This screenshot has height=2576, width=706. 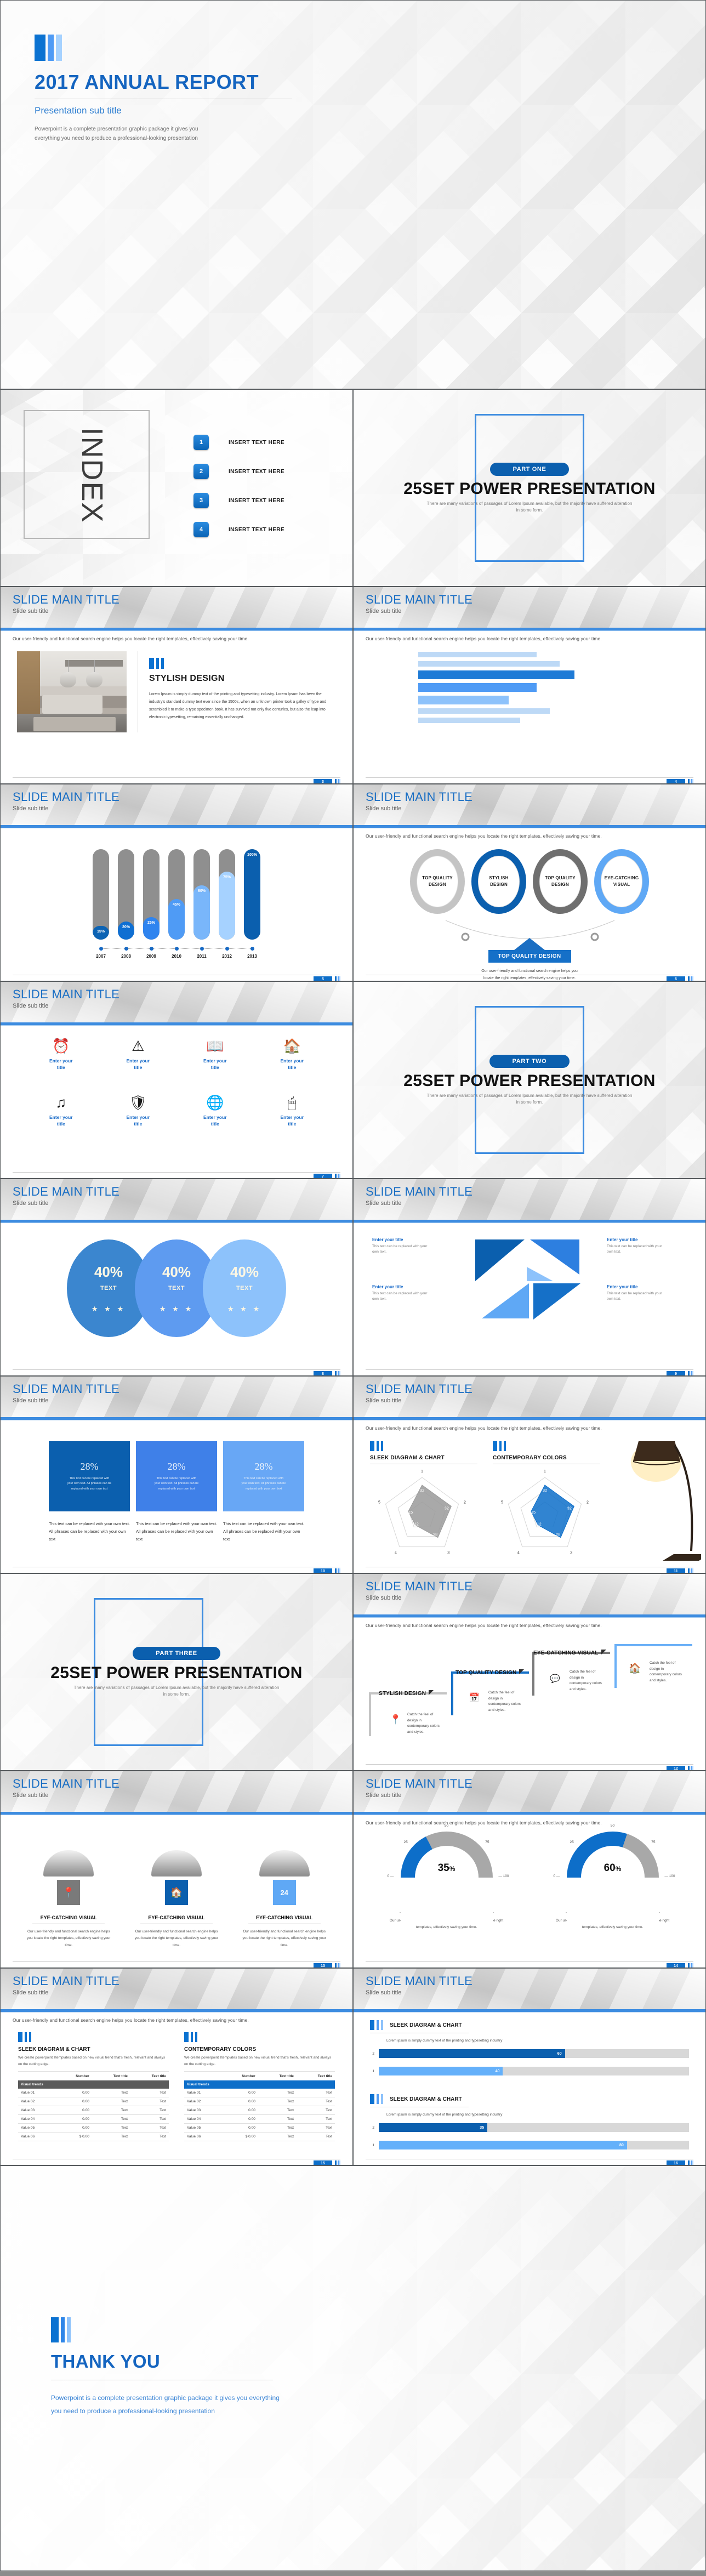 I want to click on index-word: INDEX, so click(x=93, y=475).